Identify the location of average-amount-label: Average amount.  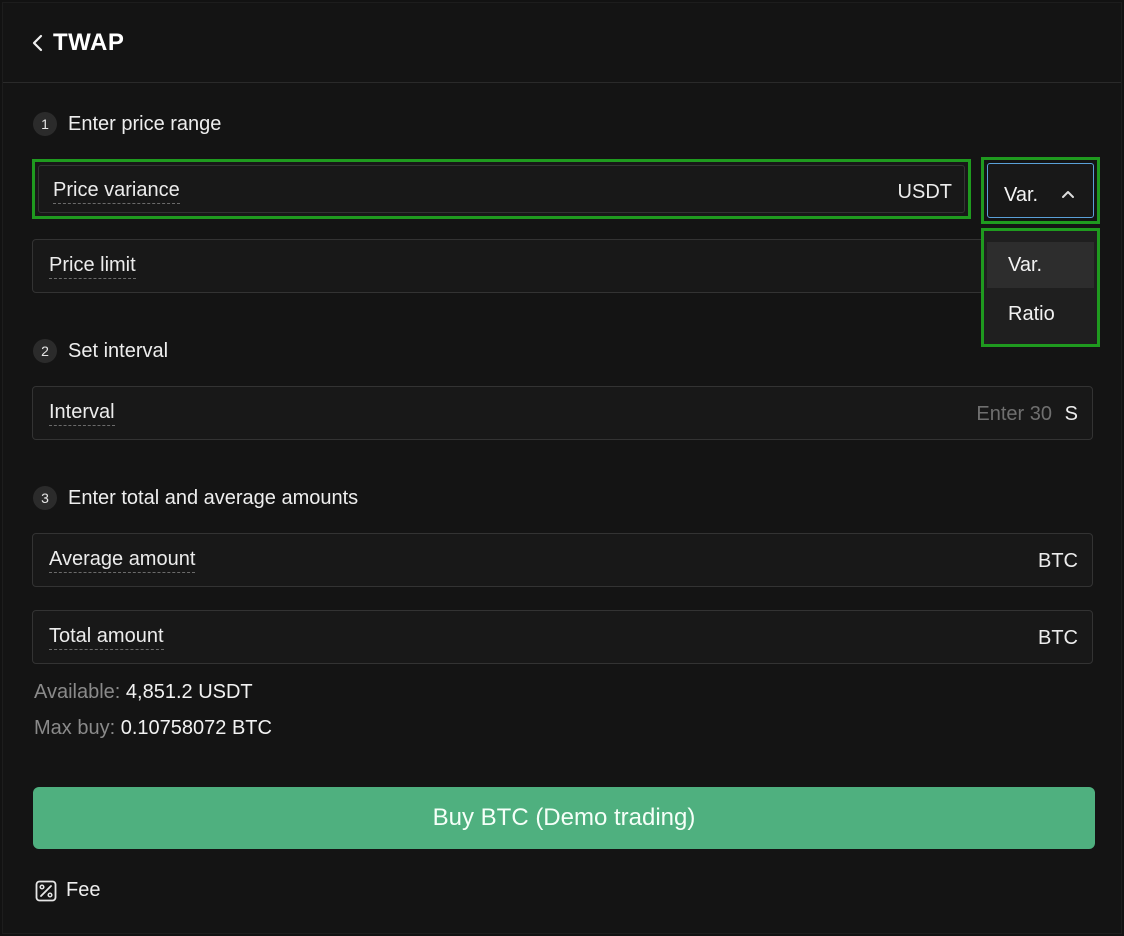
(122, 560).